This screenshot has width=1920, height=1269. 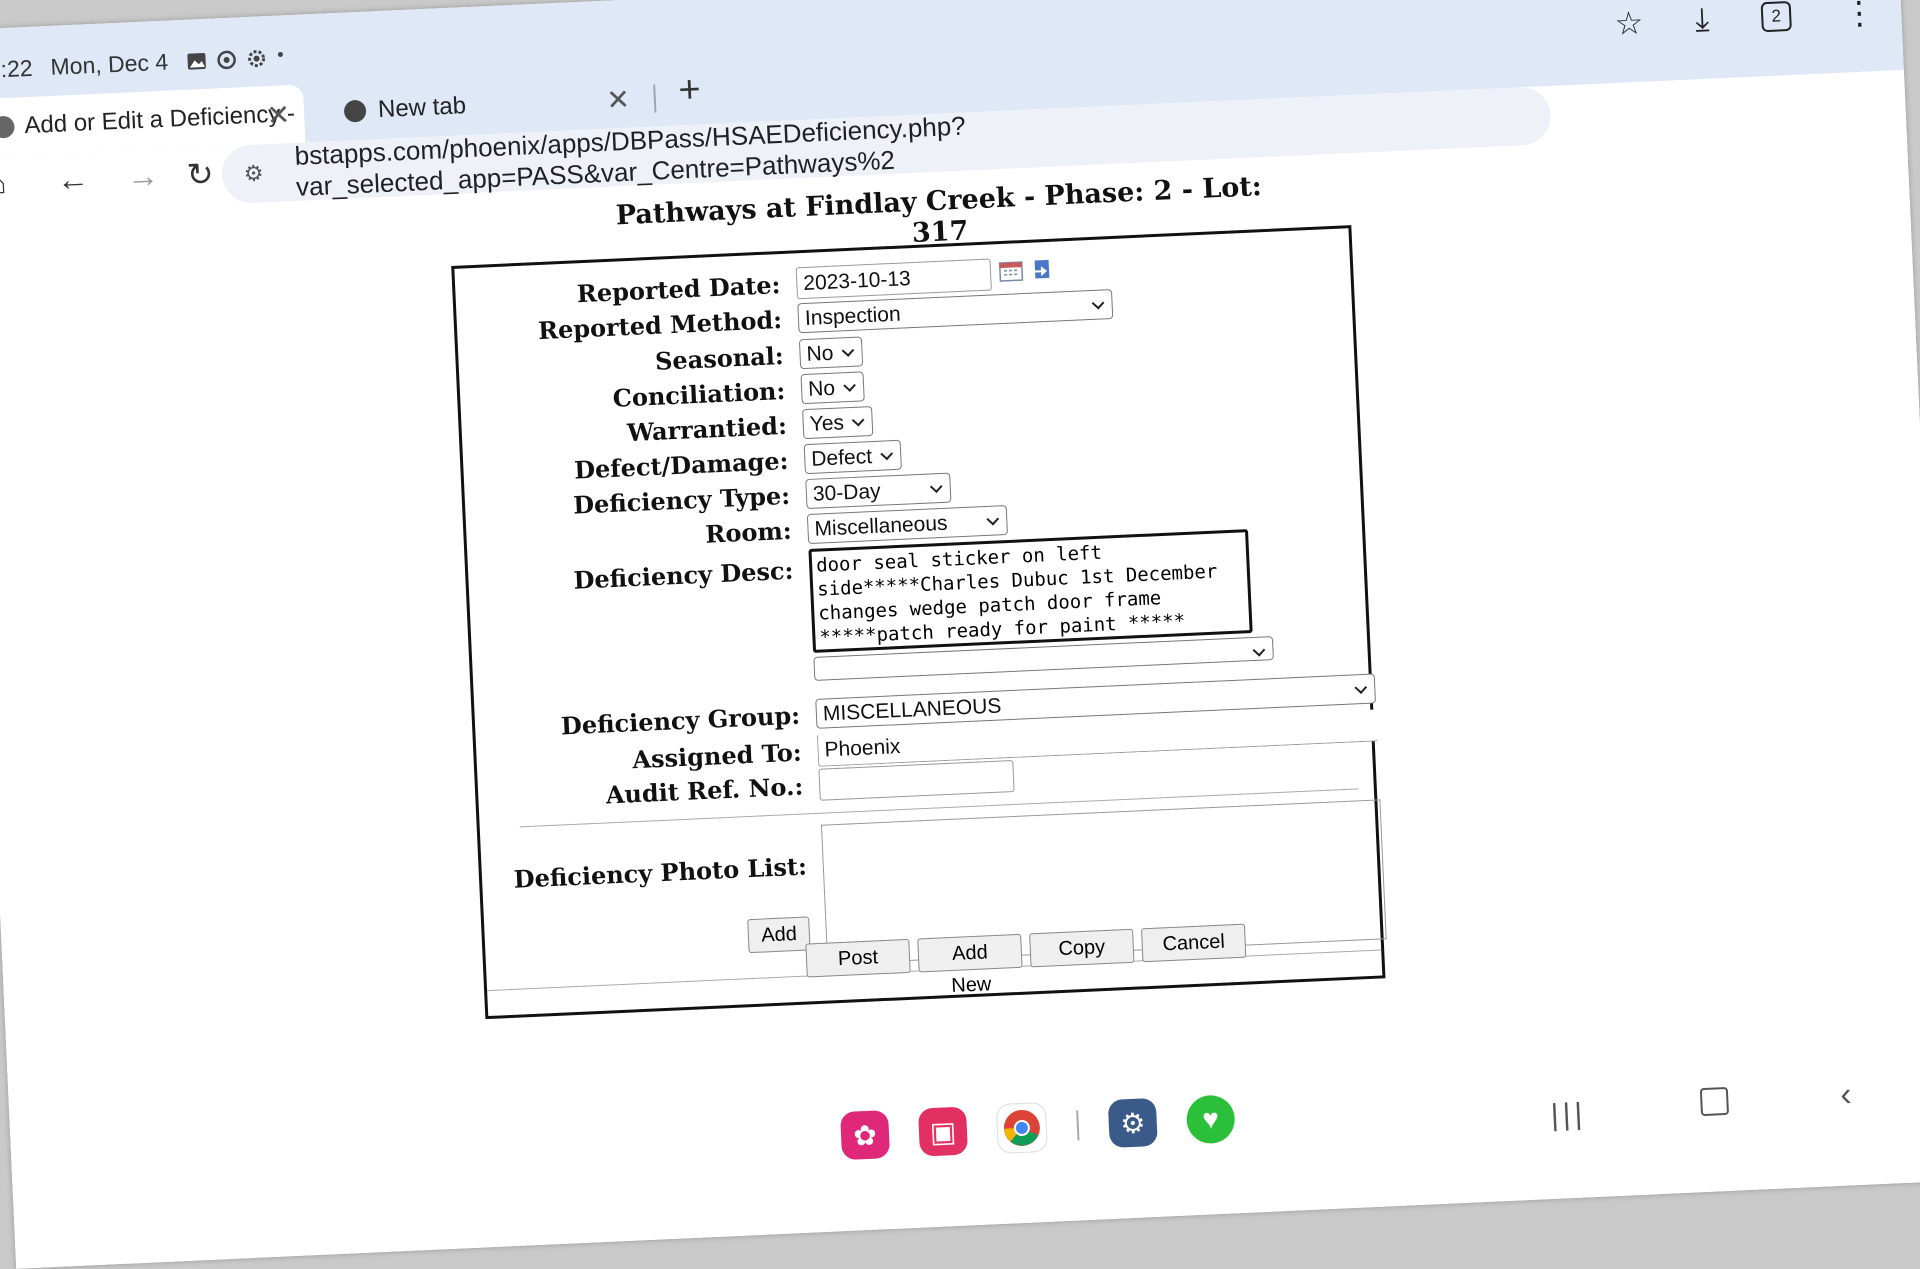 What do you see at coordinates (226, 59) in the screenshot?
I see `sync-icon` at bounding box center [226, 59].